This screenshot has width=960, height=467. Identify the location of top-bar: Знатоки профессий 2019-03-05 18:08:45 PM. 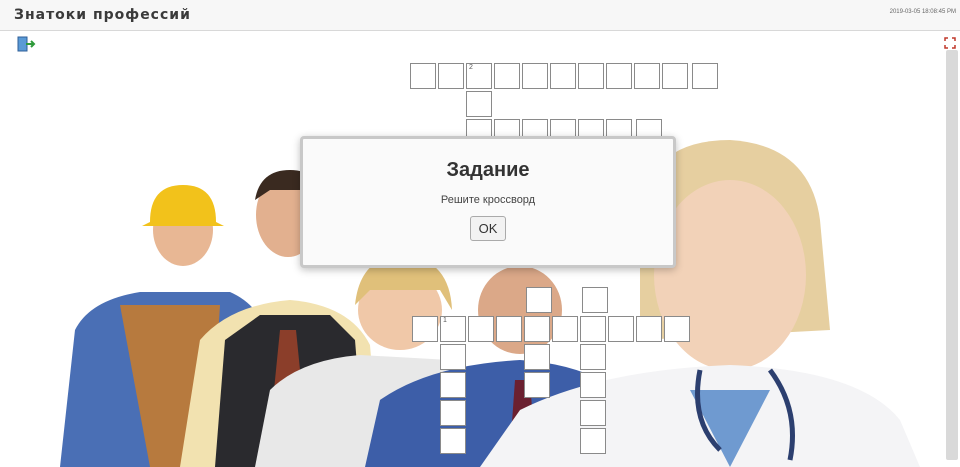
(480, 15).